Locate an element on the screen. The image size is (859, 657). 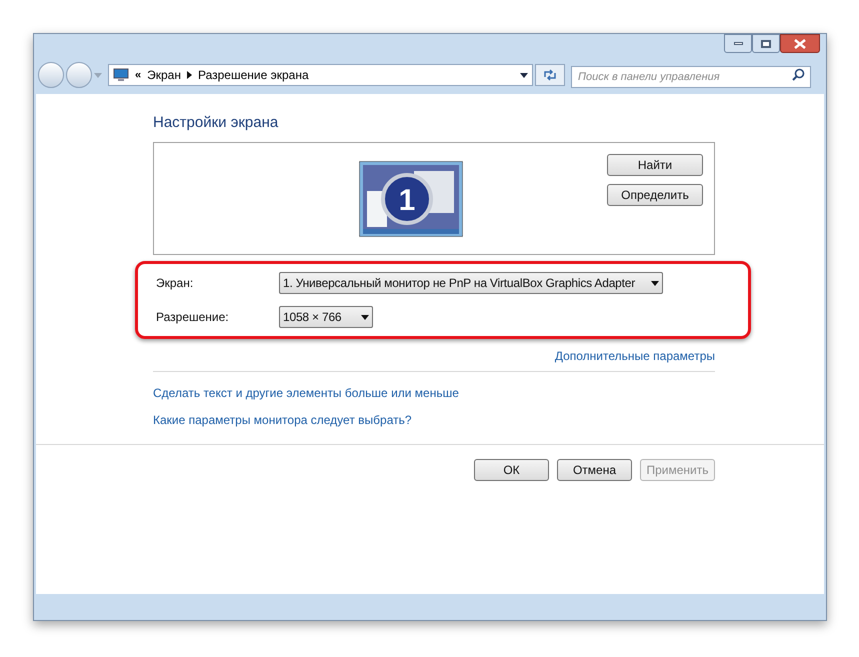
field-label: Экран: is located at coordinates (175, 283).